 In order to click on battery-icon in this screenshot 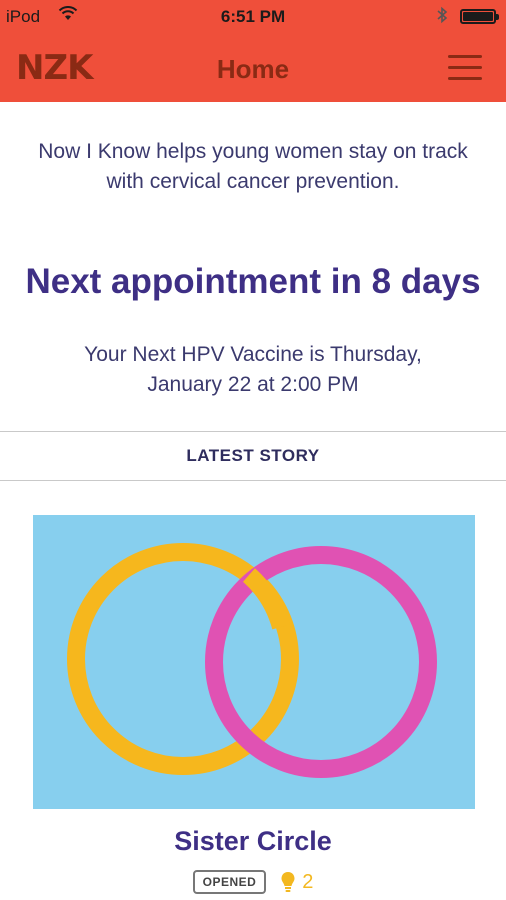, I will do `click(479, 16)`.